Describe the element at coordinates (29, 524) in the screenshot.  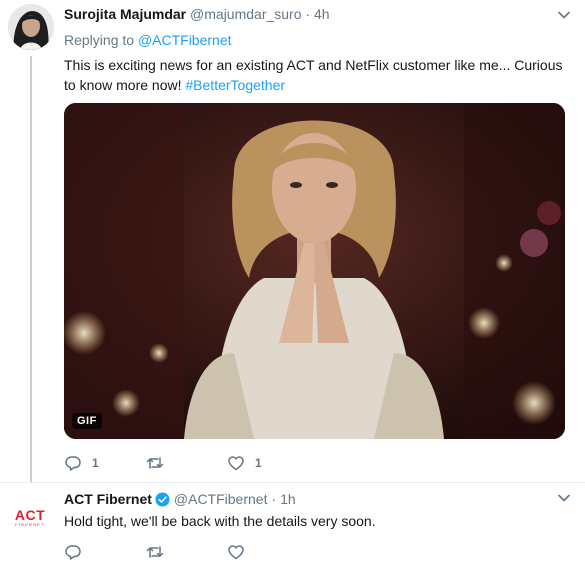
I see `svg-text: FIBERNET` at that location.